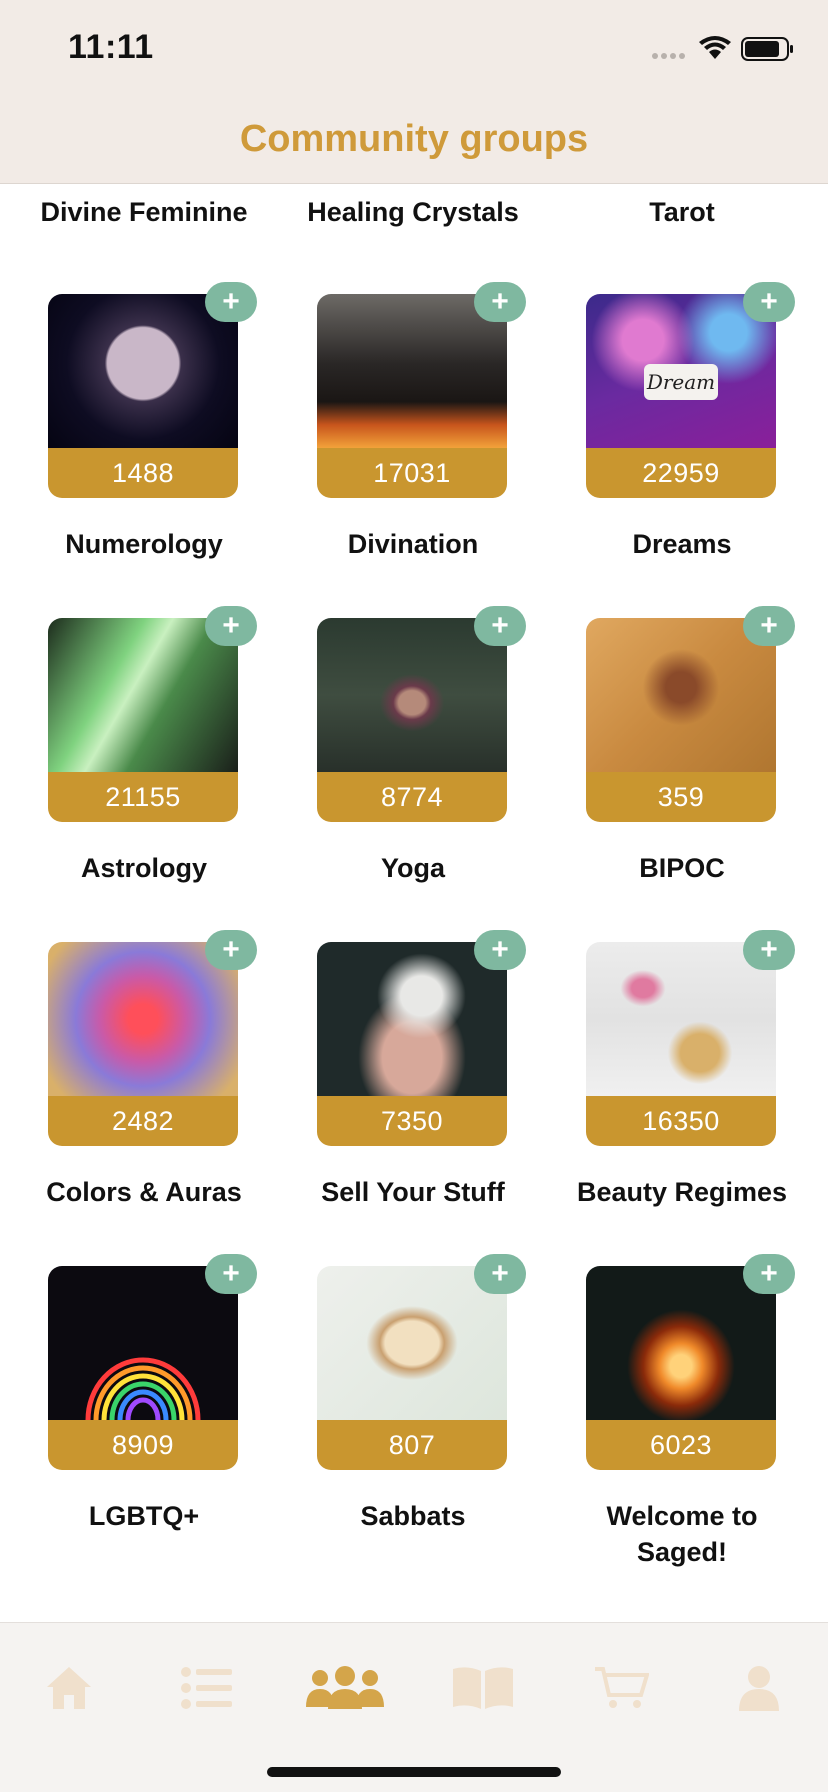 This screenshot has height=1792, width=828. Describe the element at coordinates (681, 382) in the screenshot. I see `dream-card-text: Dream` at that location.